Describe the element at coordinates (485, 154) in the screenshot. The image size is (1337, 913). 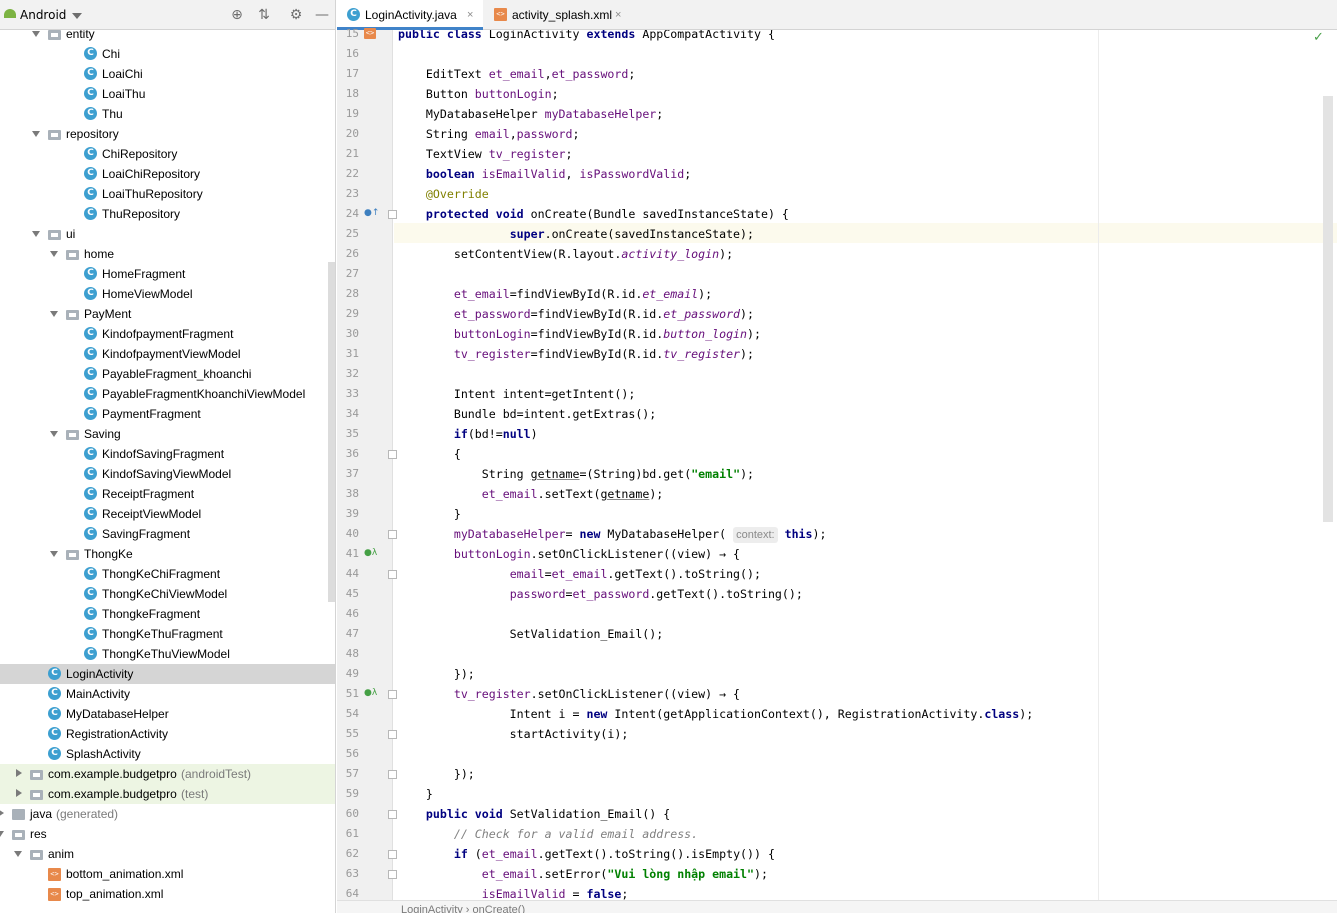
I see `code-line: TextView tv_register;` at that location.